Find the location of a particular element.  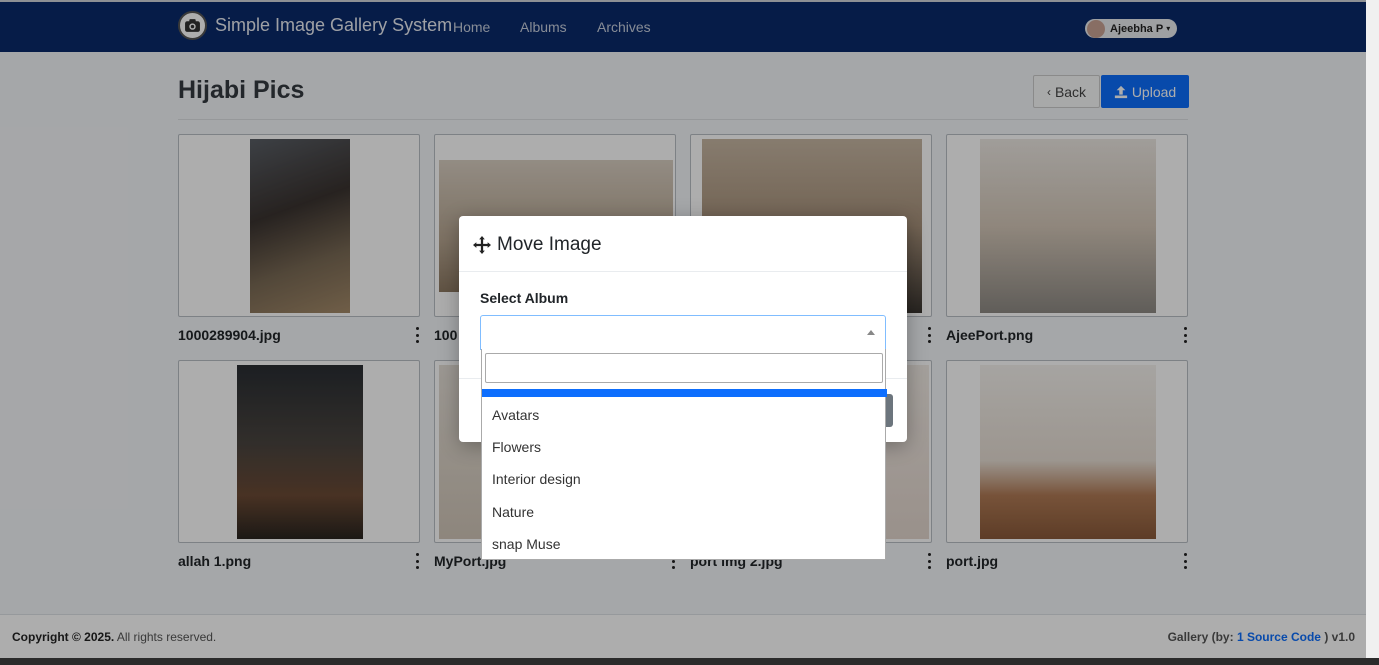

modal-title: Move Image is located at coordinates (549, 244).